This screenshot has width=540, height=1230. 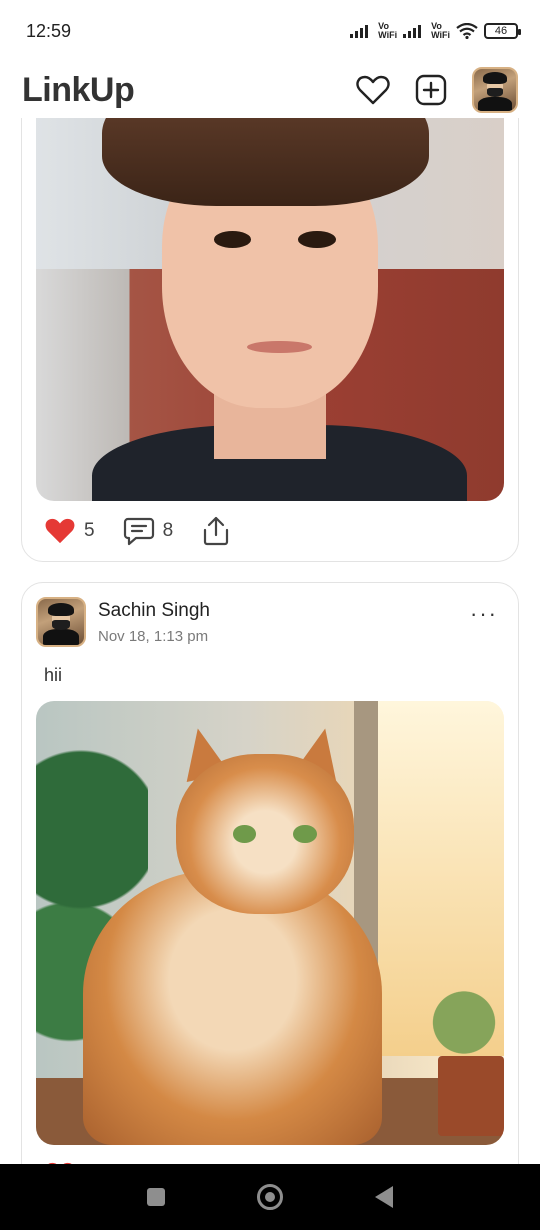 I want to click on notifications-button, so click(x=373, y=90).